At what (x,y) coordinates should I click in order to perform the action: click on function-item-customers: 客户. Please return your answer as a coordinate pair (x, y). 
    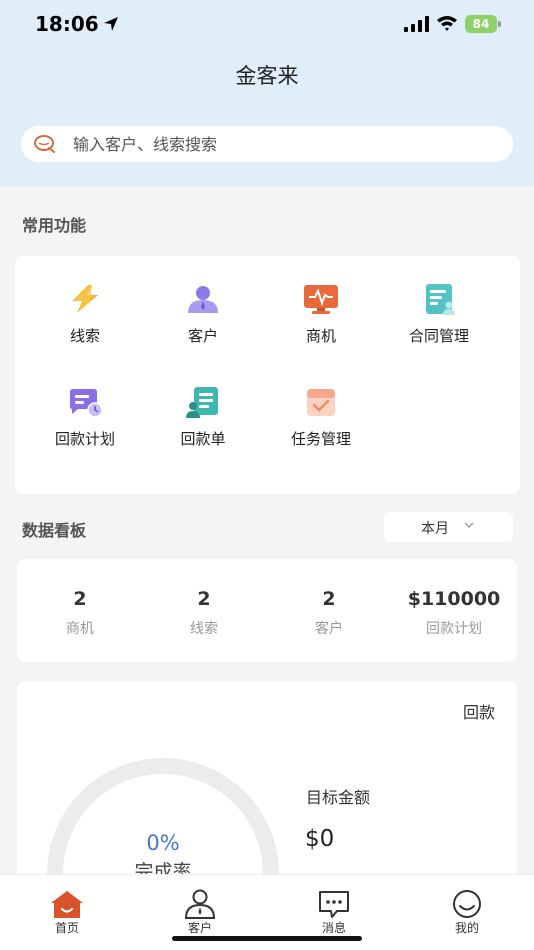
    Looking at the image, I should click on (203, 314).